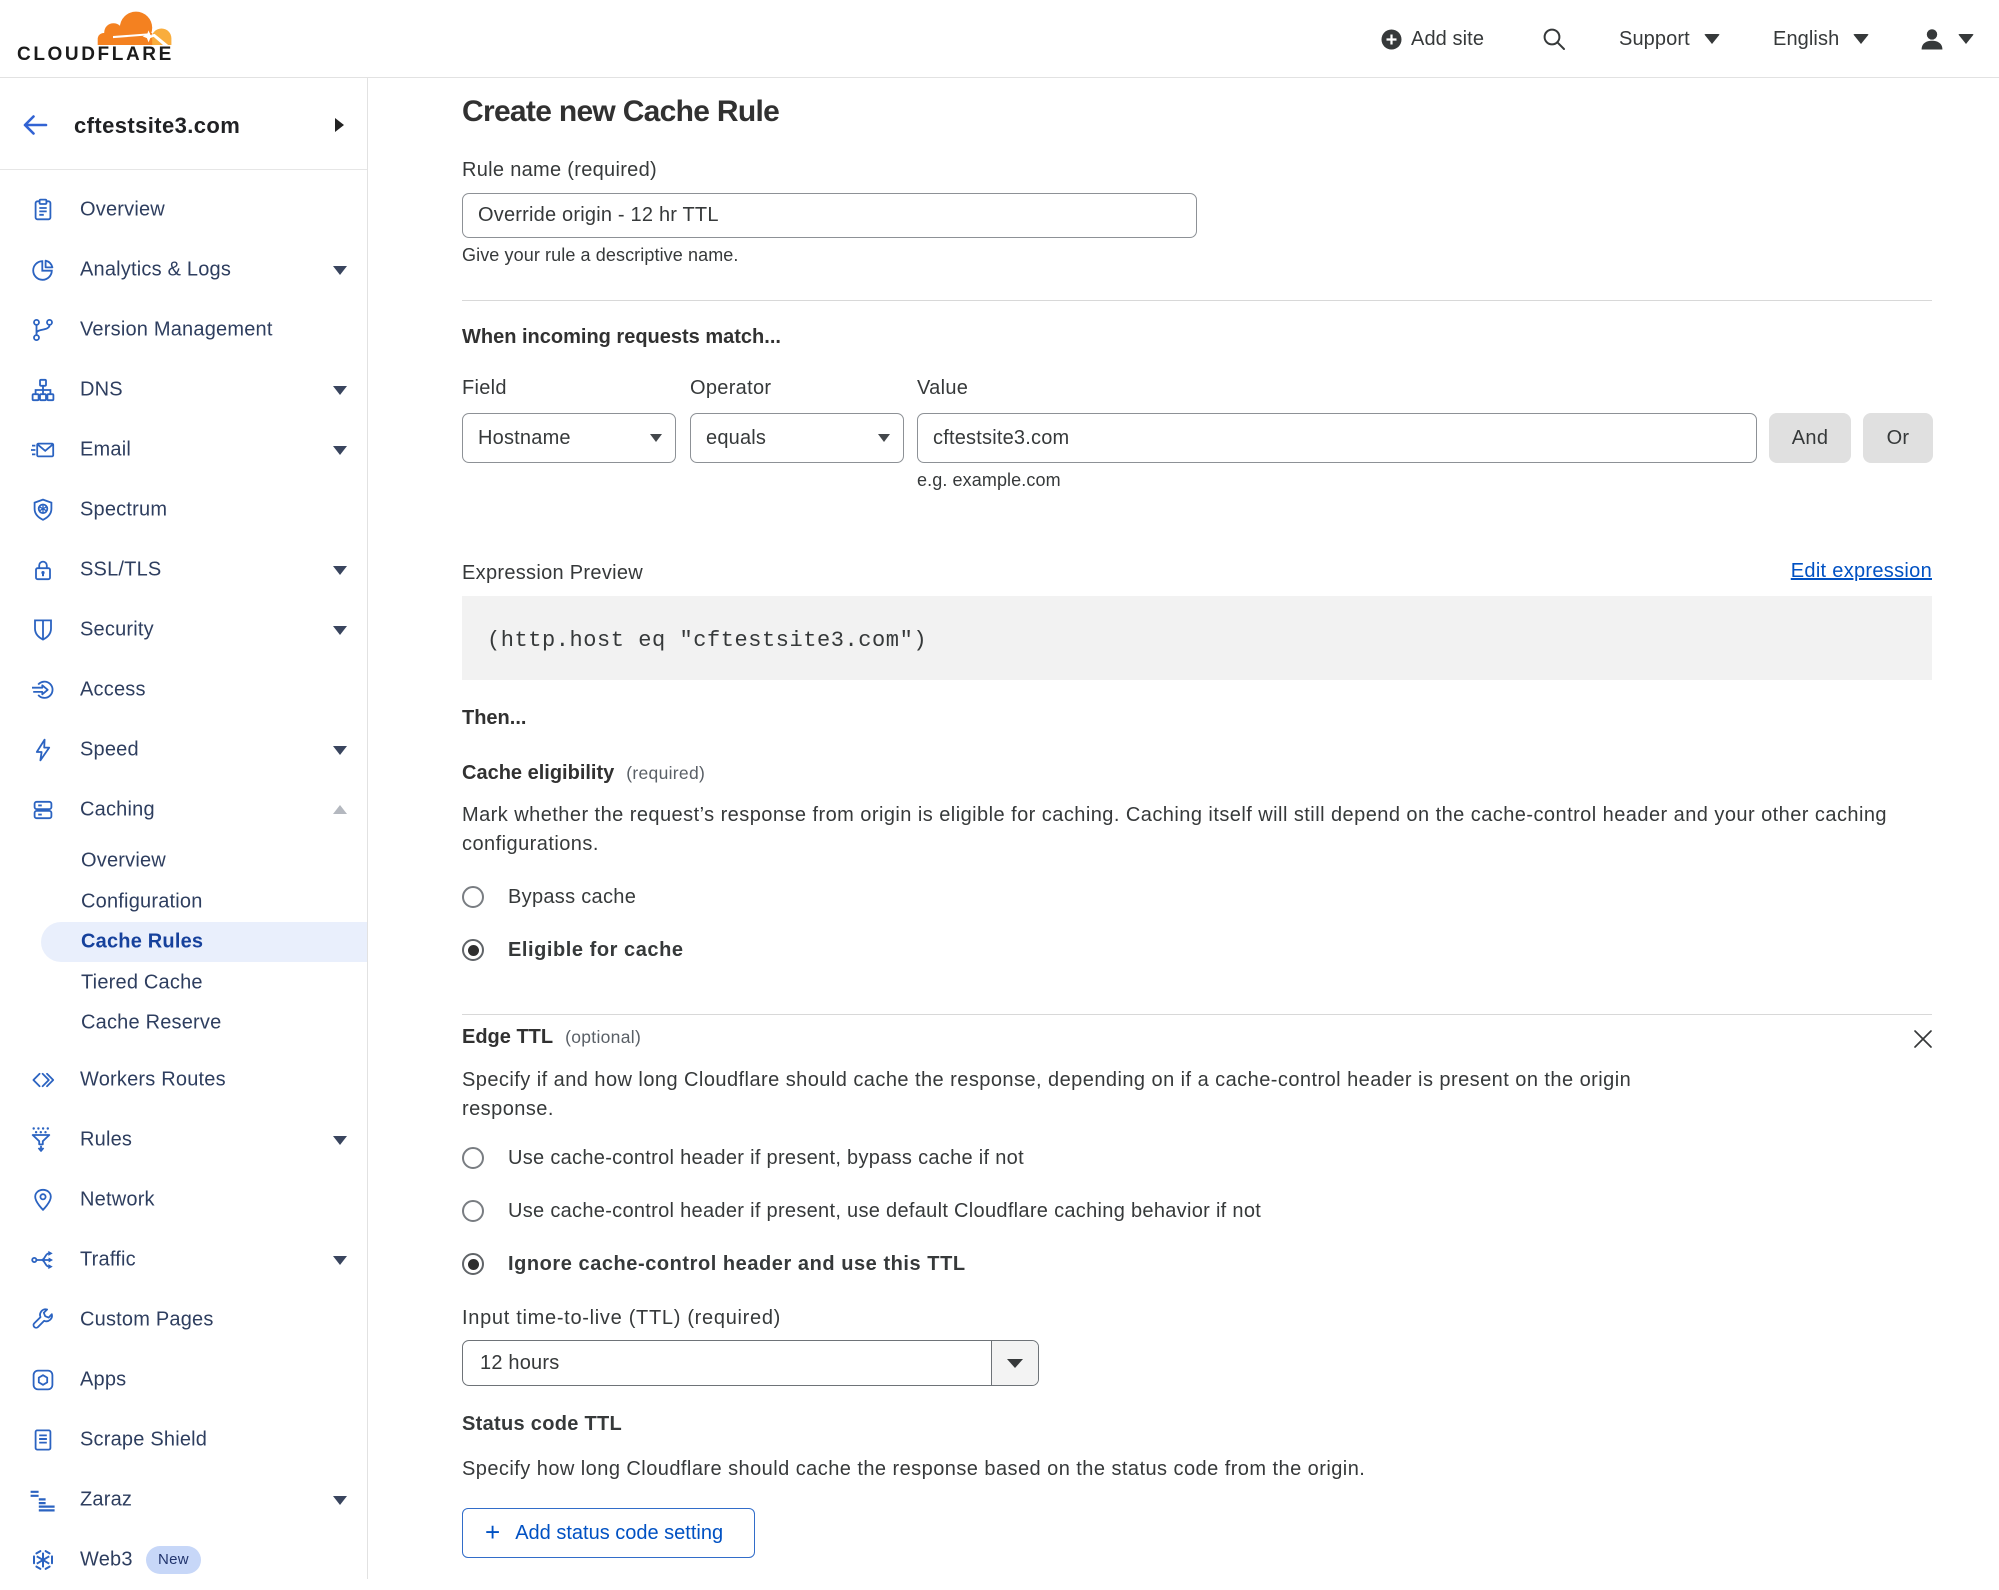 The image size is (1999, 1590). I want to click on sidebar-item-zaraz: Zaraz, so click(183, 1500).